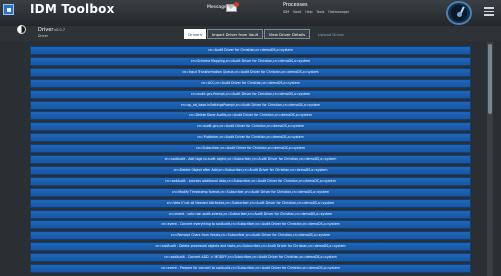 This screenshot has width=501, height=276. I want to click on tab-upload-driver: Upload Driver, so click(331, 34).